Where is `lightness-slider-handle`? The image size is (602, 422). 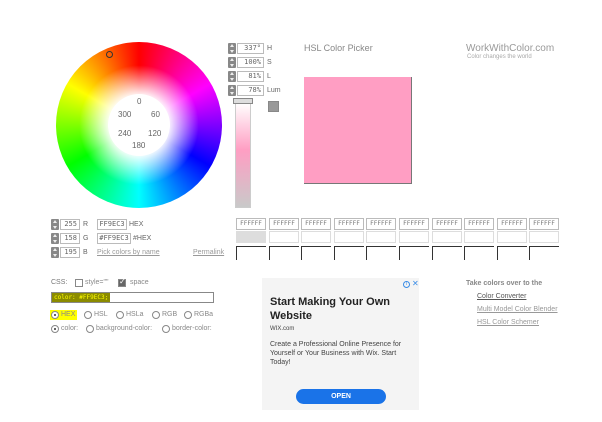
lightness-slider-handle is located at coordinates (243, 101).